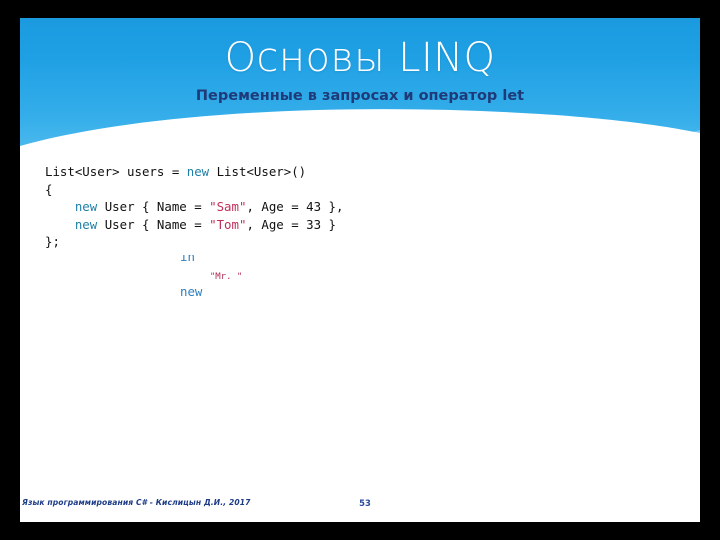 This screenshot has height=540, width=720. I want to click on code-line: {, so click(48, 189).